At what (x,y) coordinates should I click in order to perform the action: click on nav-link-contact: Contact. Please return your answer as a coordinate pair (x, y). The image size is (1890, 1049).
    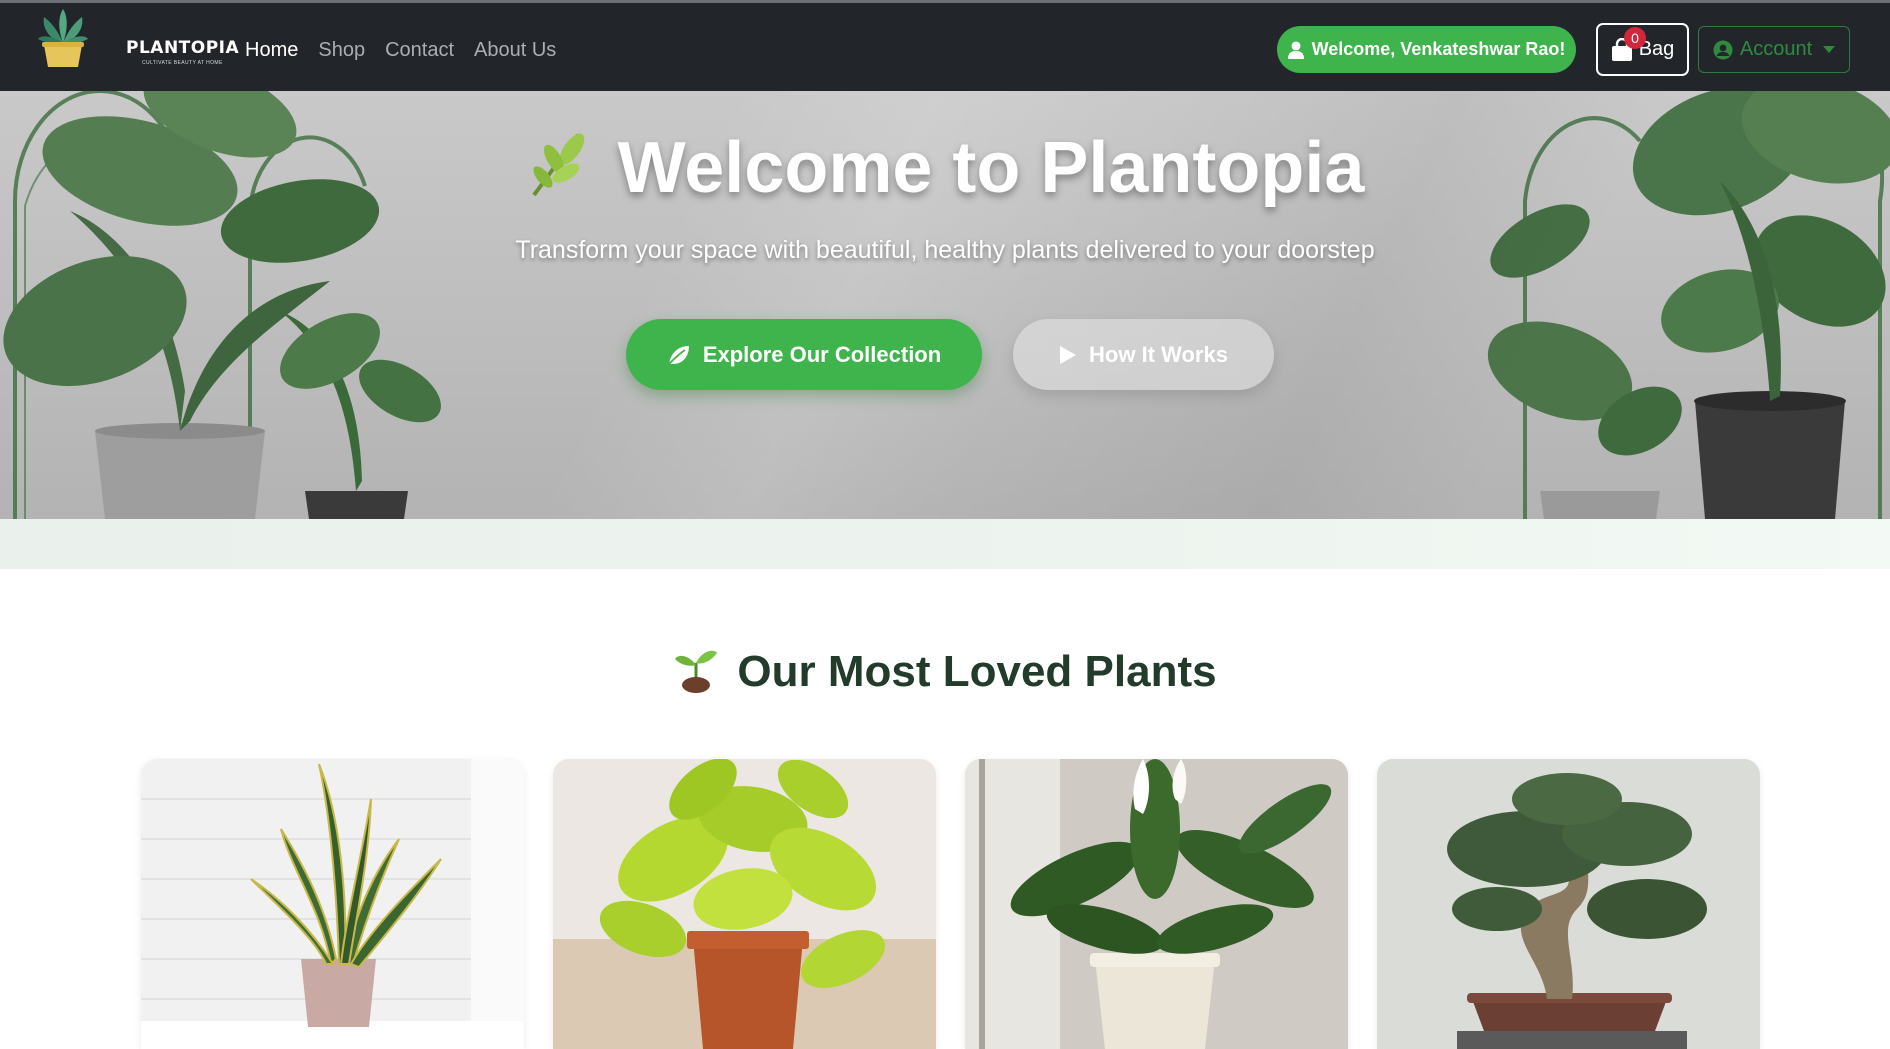
    Looking at the image, I should click on (419, 50).